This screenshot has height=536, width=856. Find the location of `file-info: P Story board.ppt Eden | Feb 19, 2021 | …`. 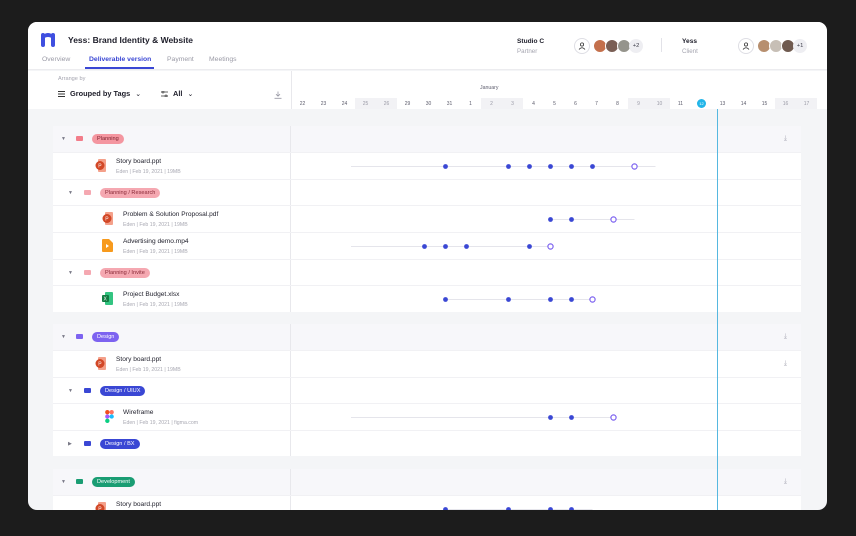

file-info: P Story board.ppt Eden | Feb 19, 2021 | … is located at coordinates (172, 166).